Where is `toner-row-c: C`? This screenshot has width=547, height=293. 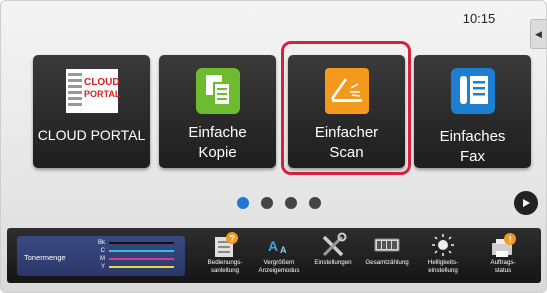 toner-row-c: C is located at coordinates (135, 251).